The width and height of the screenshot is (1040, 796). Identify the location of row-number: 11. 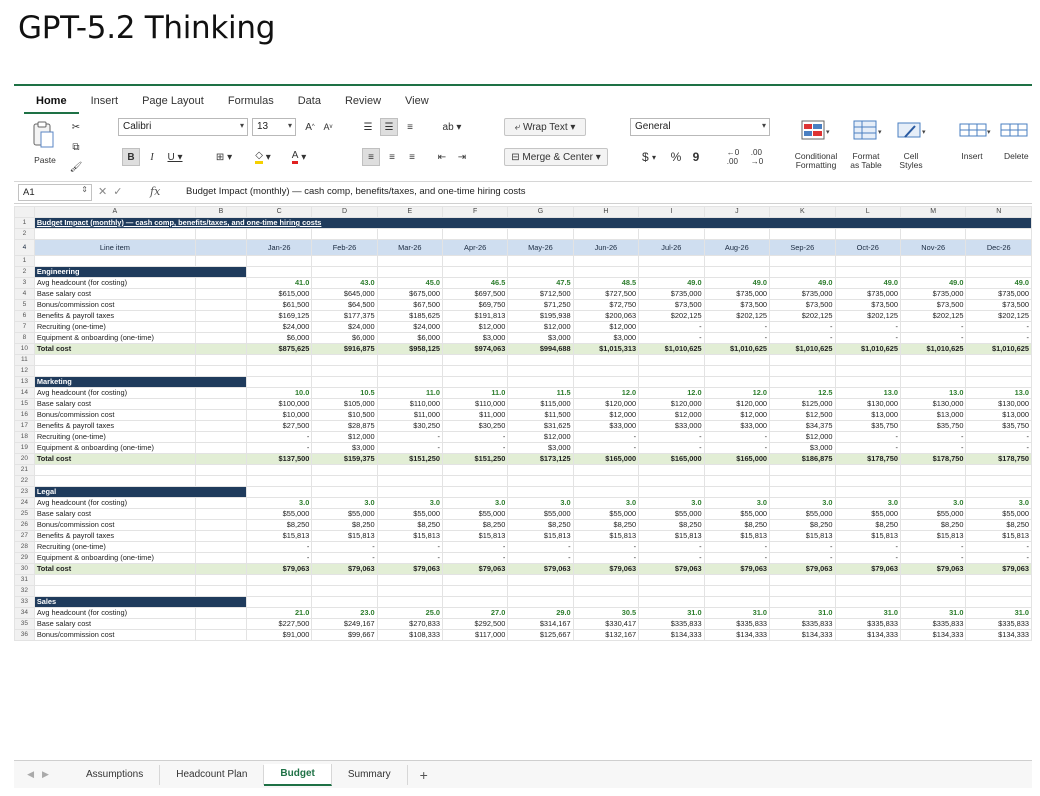
(24, 360).